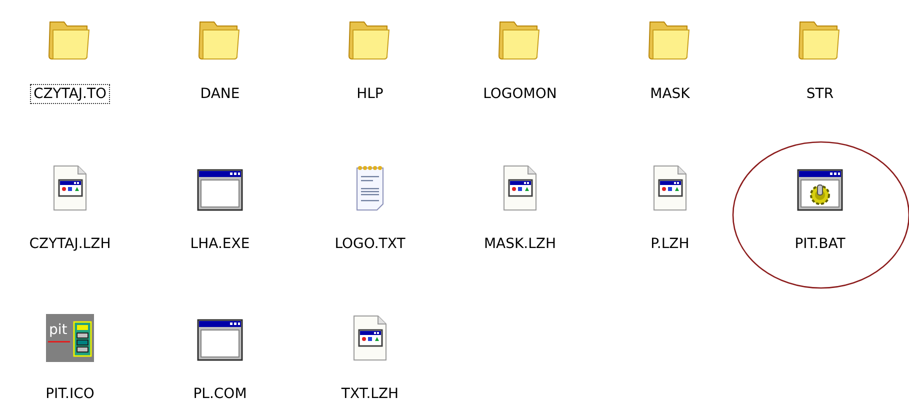 The image size is (909, 407). I want to click on gear-window-icon, so click(820, 190).